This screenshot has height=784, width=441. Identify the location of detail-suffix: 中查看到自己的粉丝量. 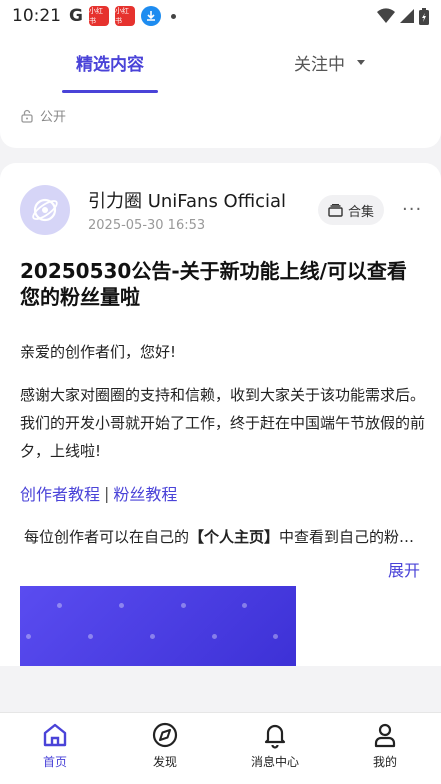
(351, 537).